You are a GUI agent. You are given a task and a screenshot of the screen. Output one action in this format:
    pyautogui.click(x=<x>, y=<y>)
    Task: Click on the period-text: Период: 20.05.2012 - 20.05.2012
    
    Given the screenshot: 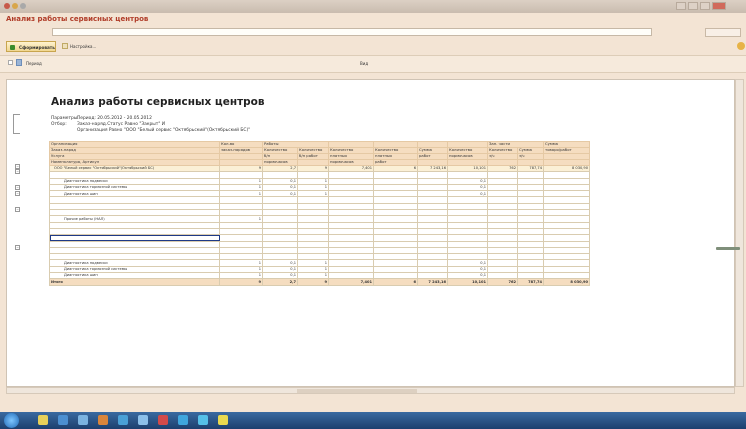 What is the action you would take?
    pyautogui.click(x=114, y=118)
    